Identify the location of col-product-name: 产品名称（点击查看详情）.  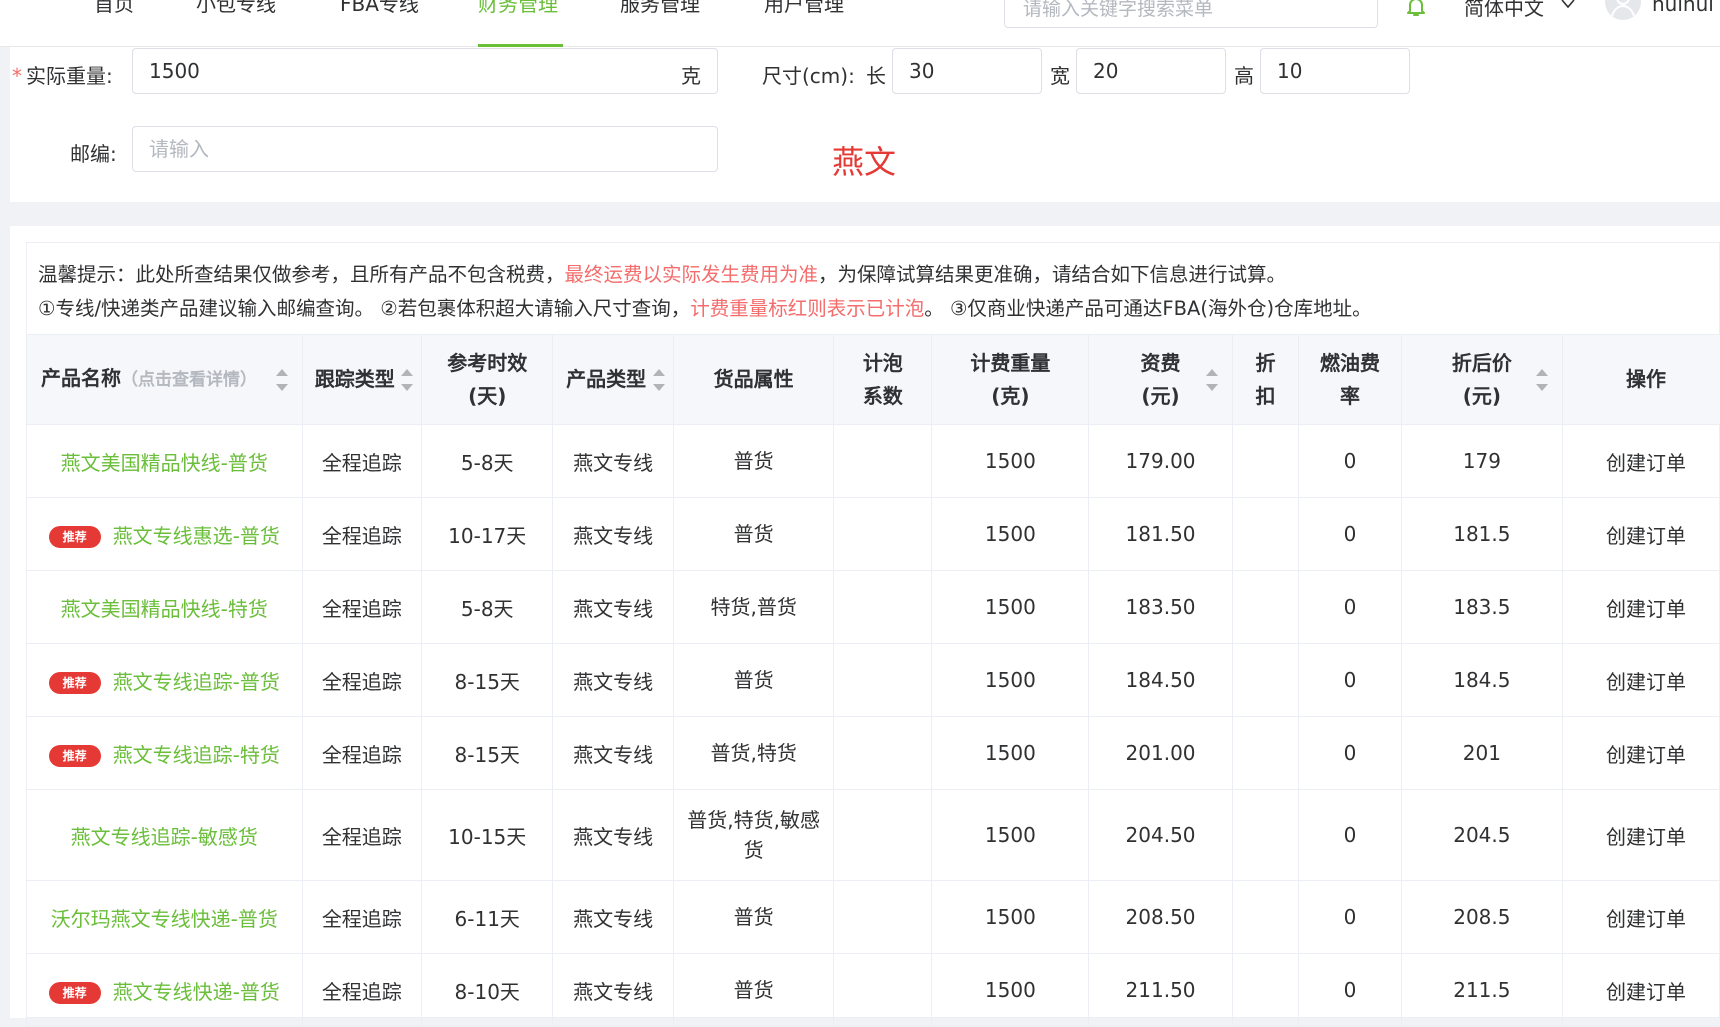
(165, 380).